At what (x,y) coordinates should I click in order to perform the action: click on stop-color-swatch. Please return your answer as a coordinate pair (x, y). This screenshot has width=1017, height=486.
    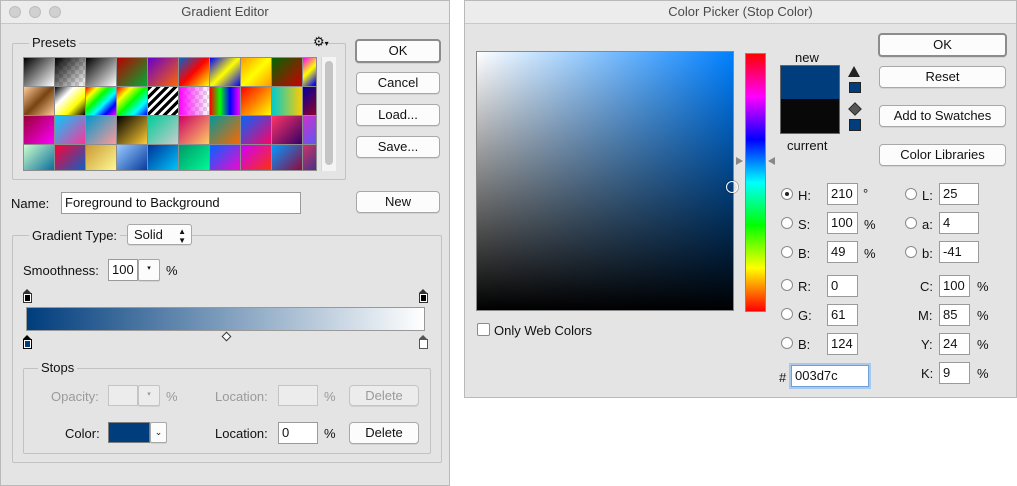
    Looking at the image, I should click on (129, 432).